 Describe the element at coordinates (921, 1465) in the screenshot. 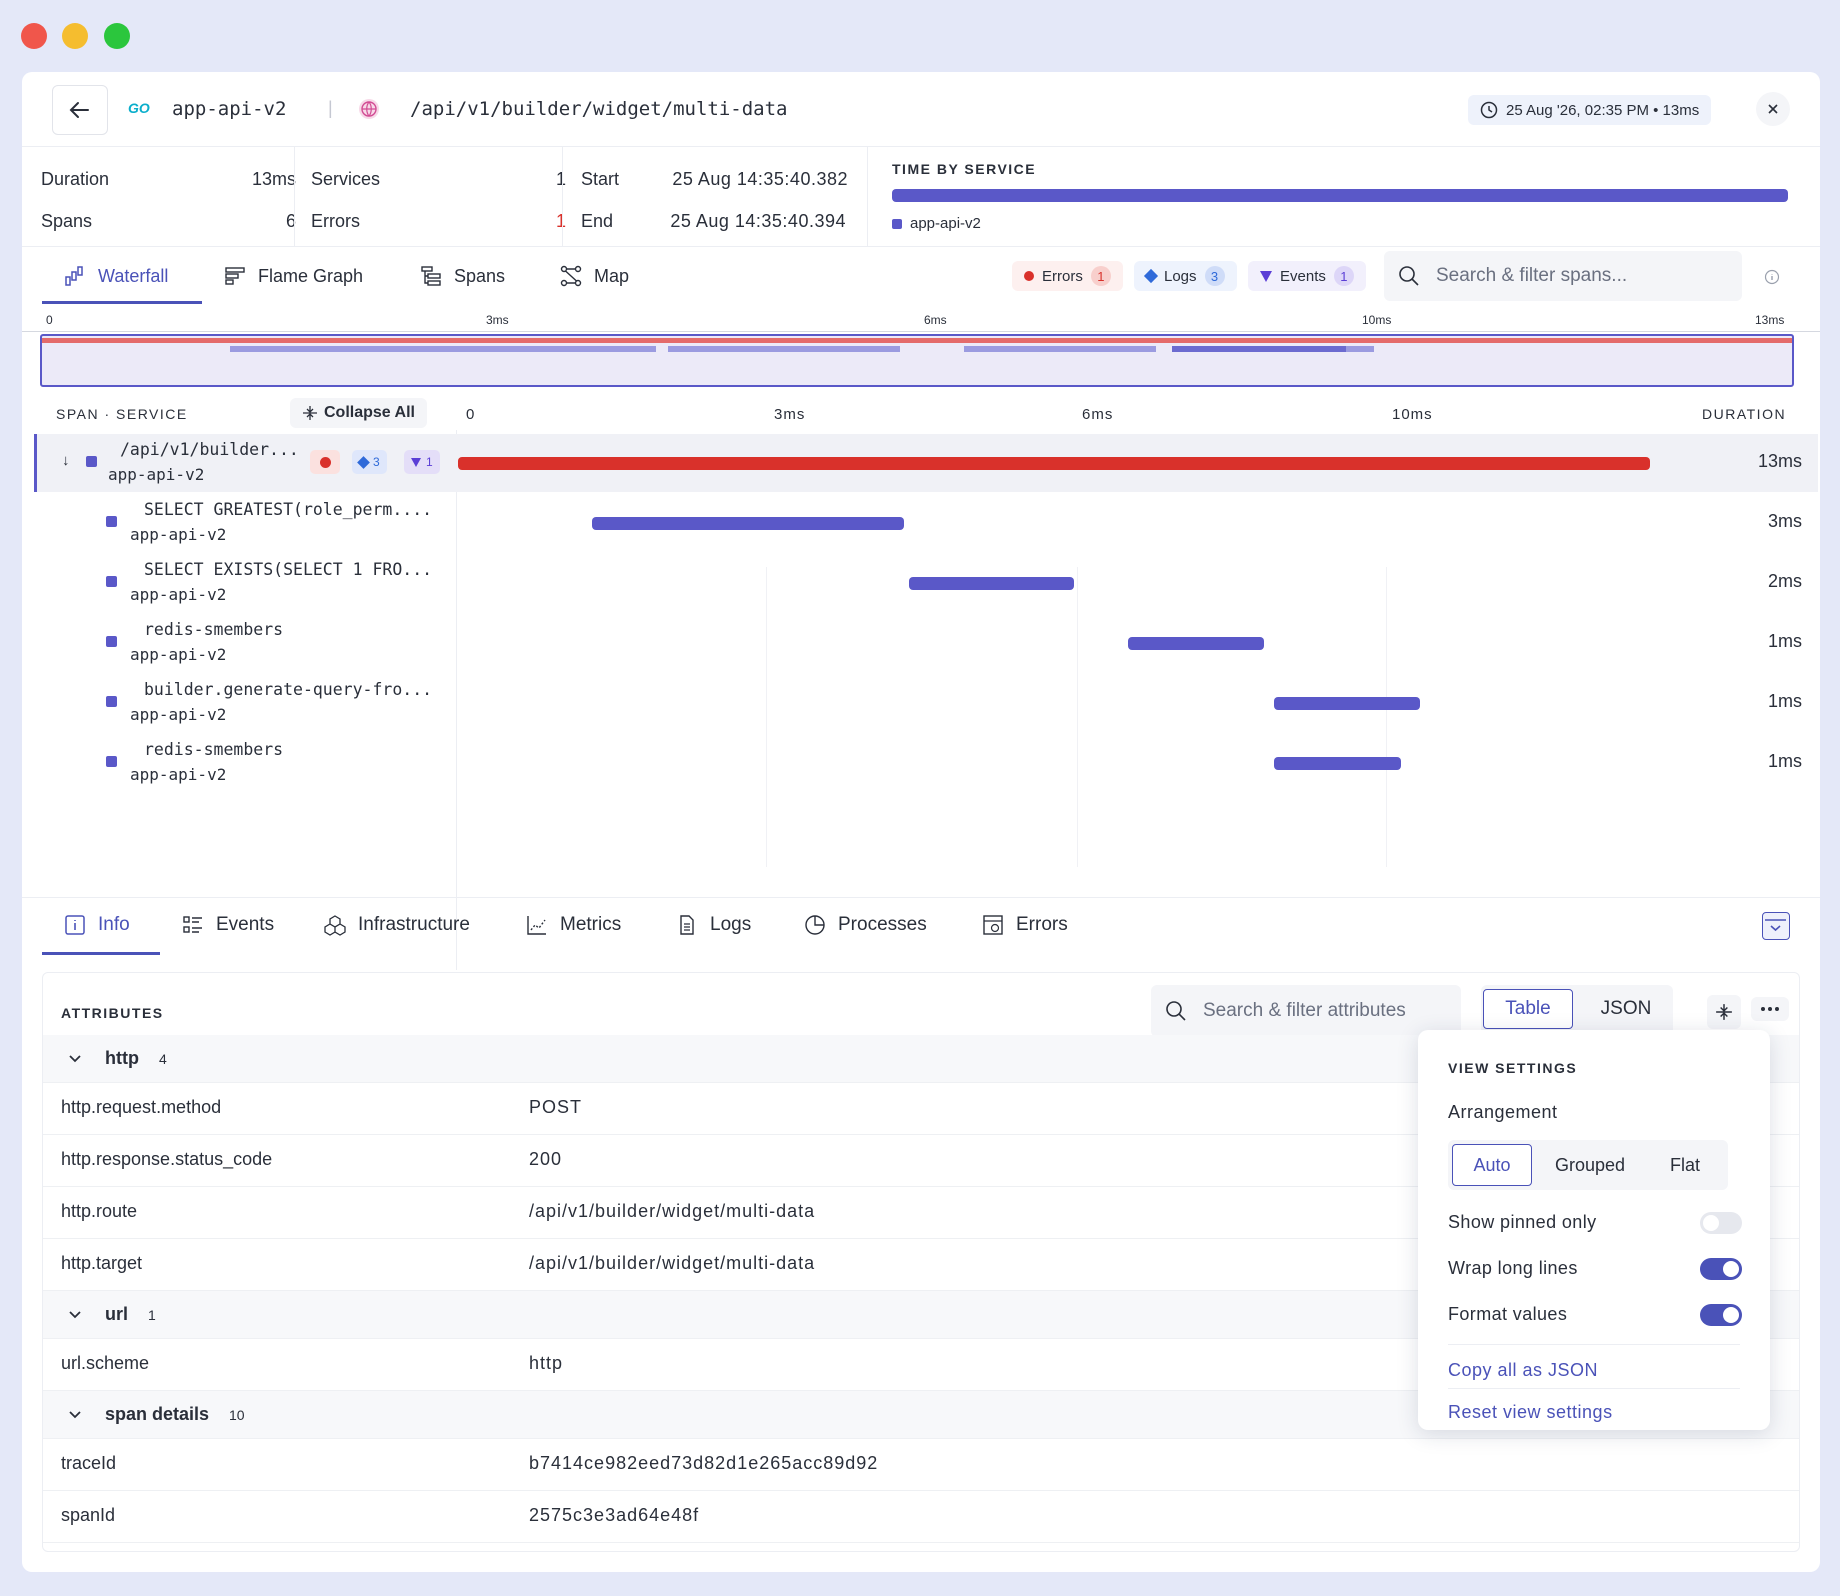

I see `attribute-row: traceId b7414ce982eed73d82d1e265acc89d92` at that location.